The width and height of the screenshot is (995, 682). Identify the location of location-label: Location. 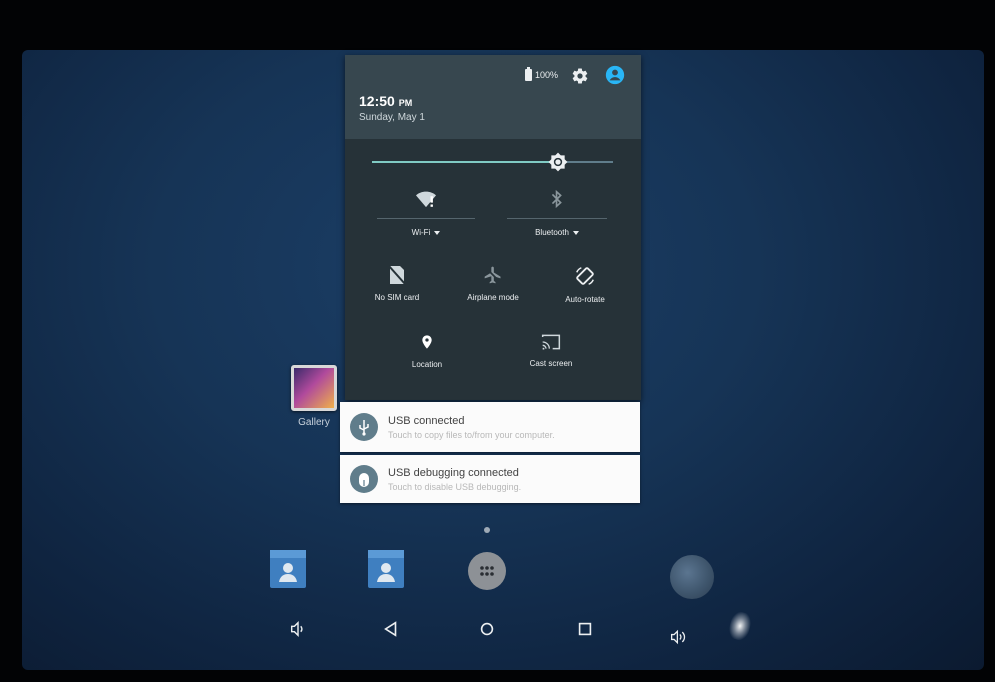
(427, 364).